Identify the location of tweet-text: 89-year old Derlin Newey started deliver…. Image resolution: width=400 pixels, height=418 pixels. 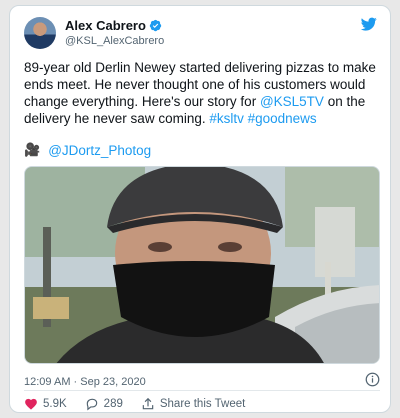
(203, 93).